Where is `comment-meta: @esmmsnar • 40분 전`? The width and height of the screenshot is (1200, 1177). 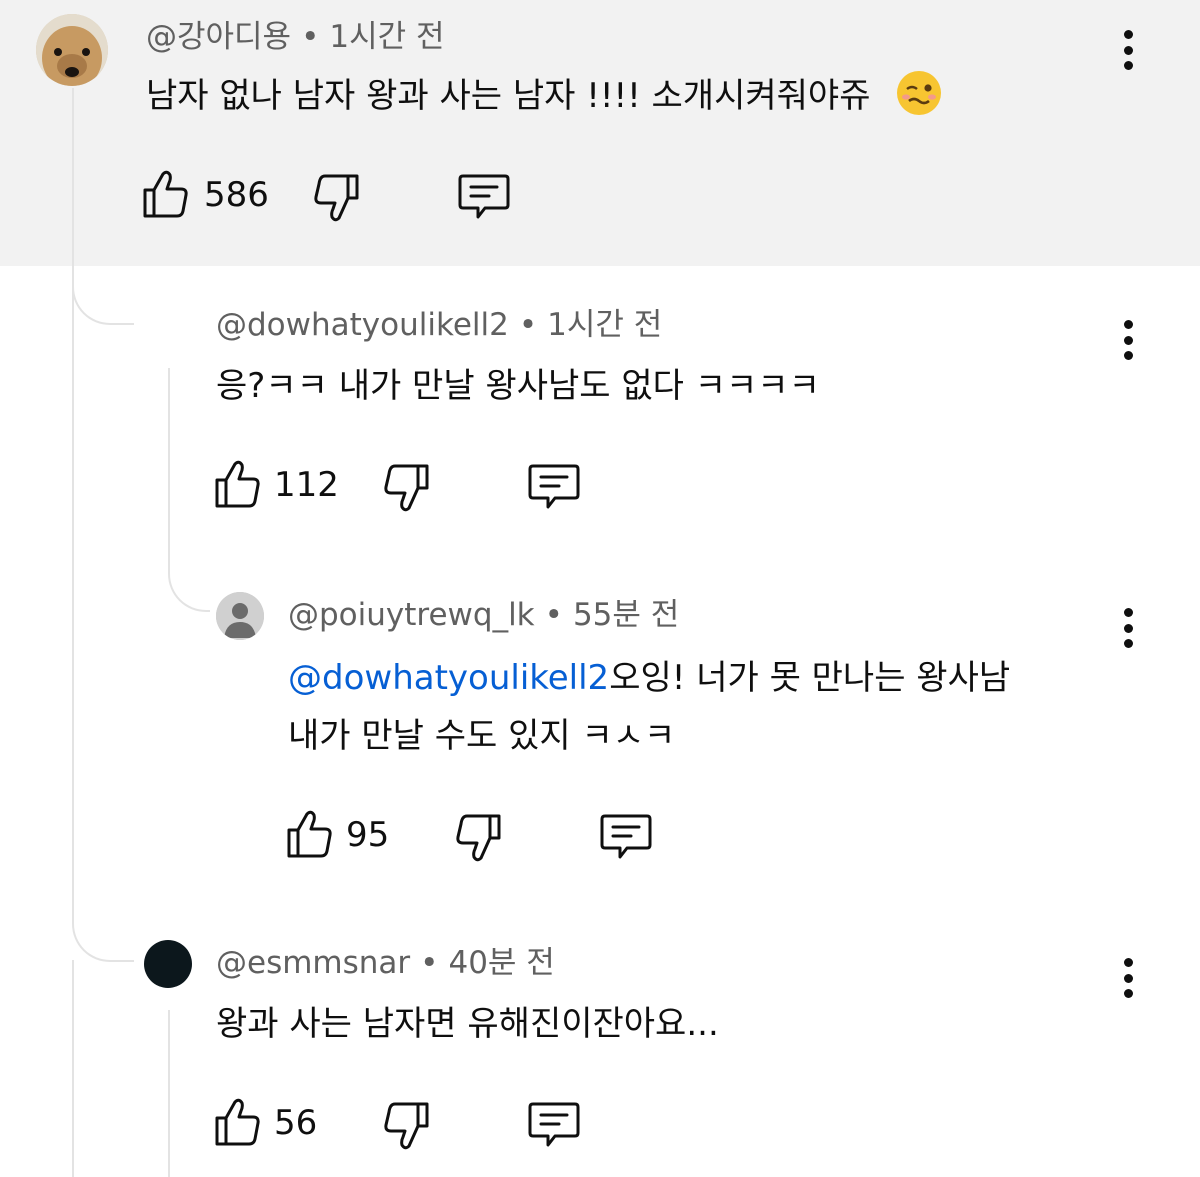 comment-meta: @esmmsnar • 40분 전 is located at coordinates (385, 963).